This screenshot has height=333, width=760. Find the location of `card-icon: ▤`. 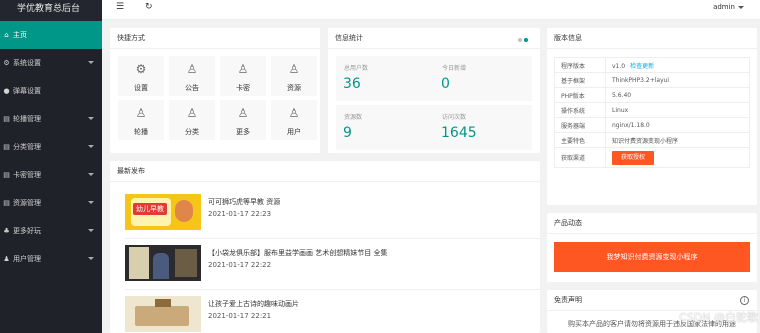

card-icon: ▤ is located at coordinates (6, 175).